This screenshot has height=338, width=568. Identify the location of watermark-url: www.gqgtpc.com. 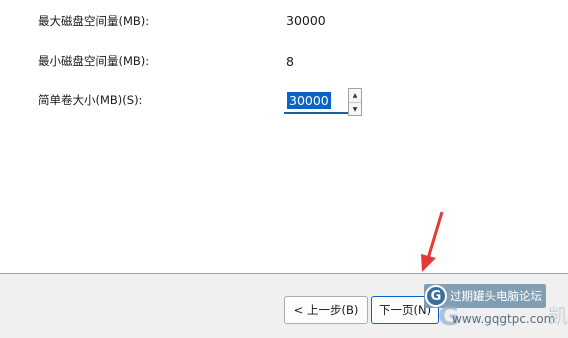
(504, 319).